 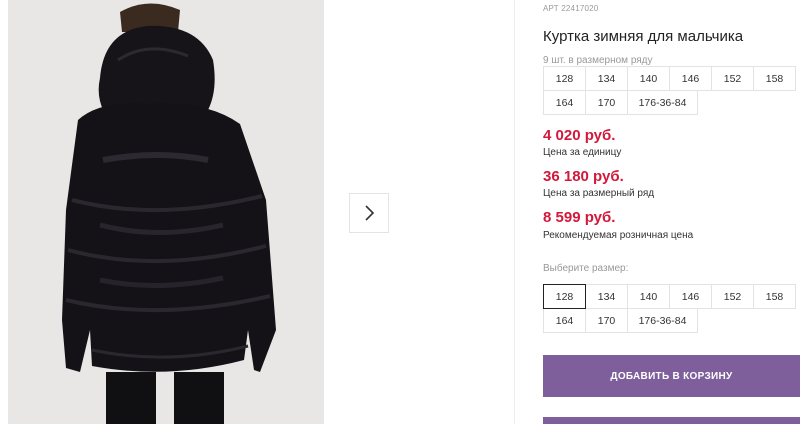 What do you see at coordinates (662, 320) in the screenshot?
I see `size-option: 176-36-84` at bounding box center [662, 320].